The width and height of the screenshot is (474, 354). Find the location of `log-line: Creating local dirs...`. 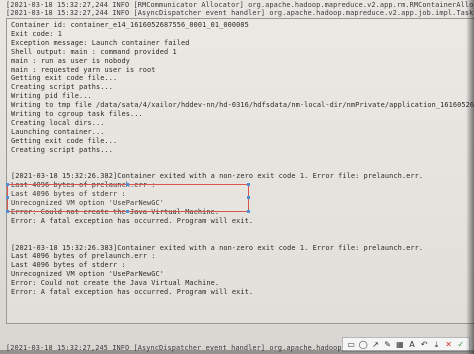

log-line: Creating local dirs... is located at coordinates (58, 122).